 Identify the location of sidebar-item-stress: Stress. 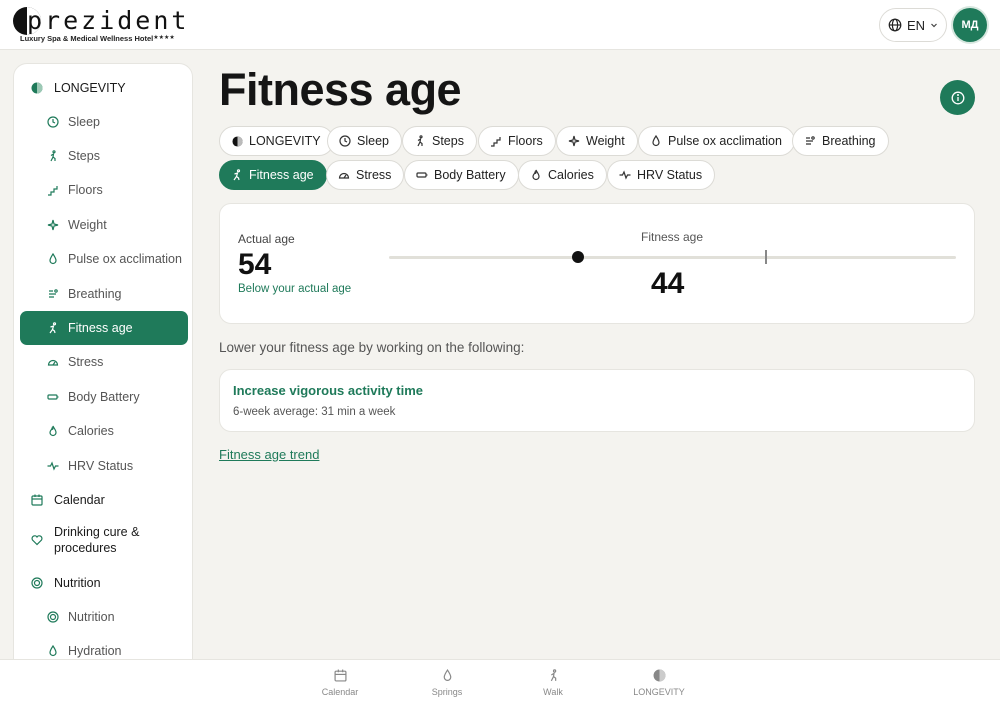
(104, 362).